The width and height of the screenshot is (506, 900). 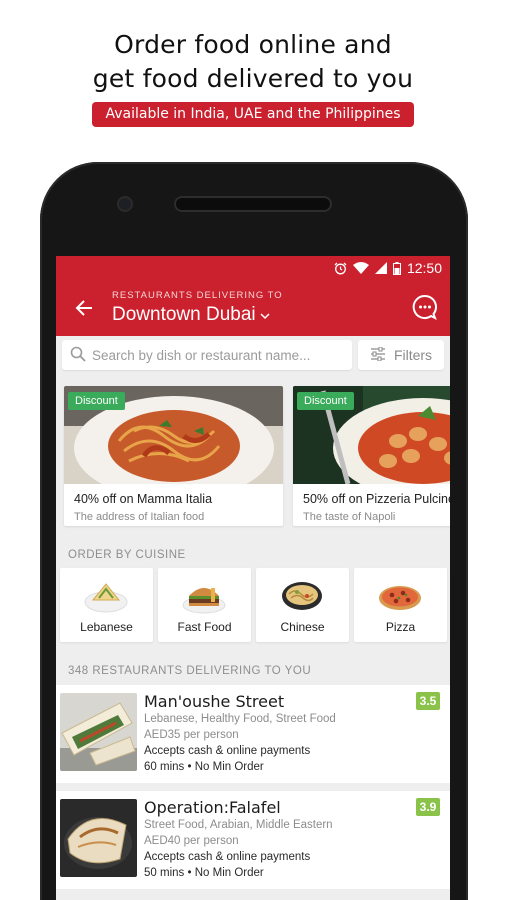 I want to click on search-row: Filters, so click(x=253, y=355).